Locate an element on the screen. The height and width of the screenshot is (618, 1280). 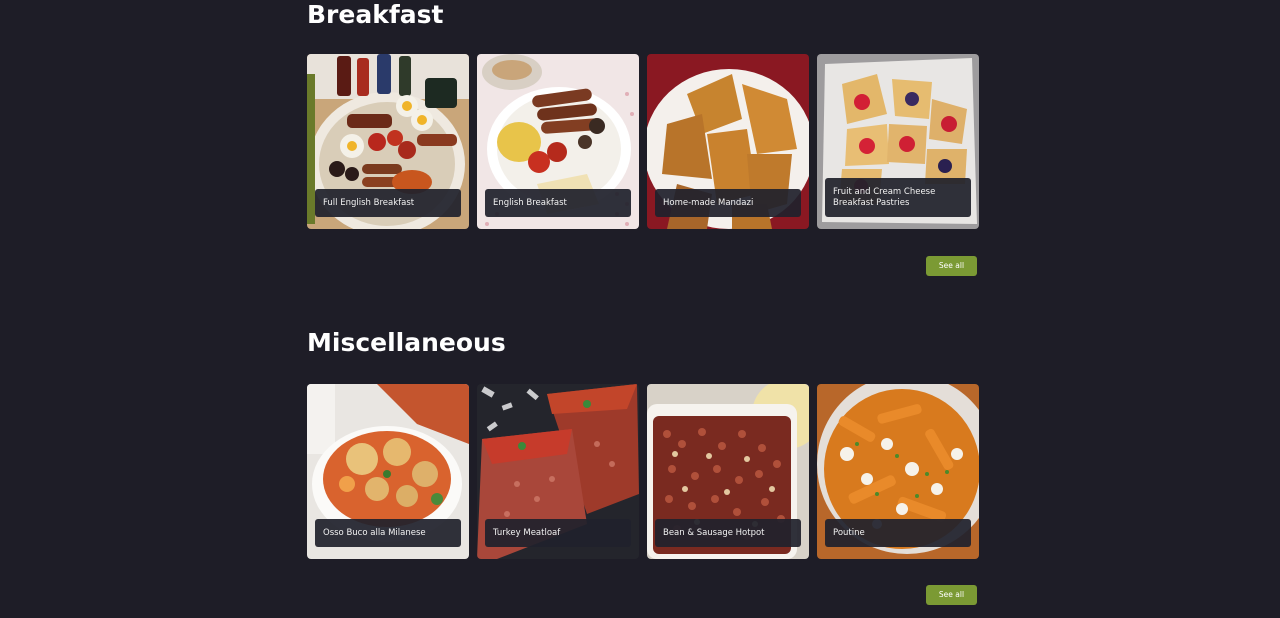
meal-card: Turkey Meatloaf is located at coordinates (558, 471).